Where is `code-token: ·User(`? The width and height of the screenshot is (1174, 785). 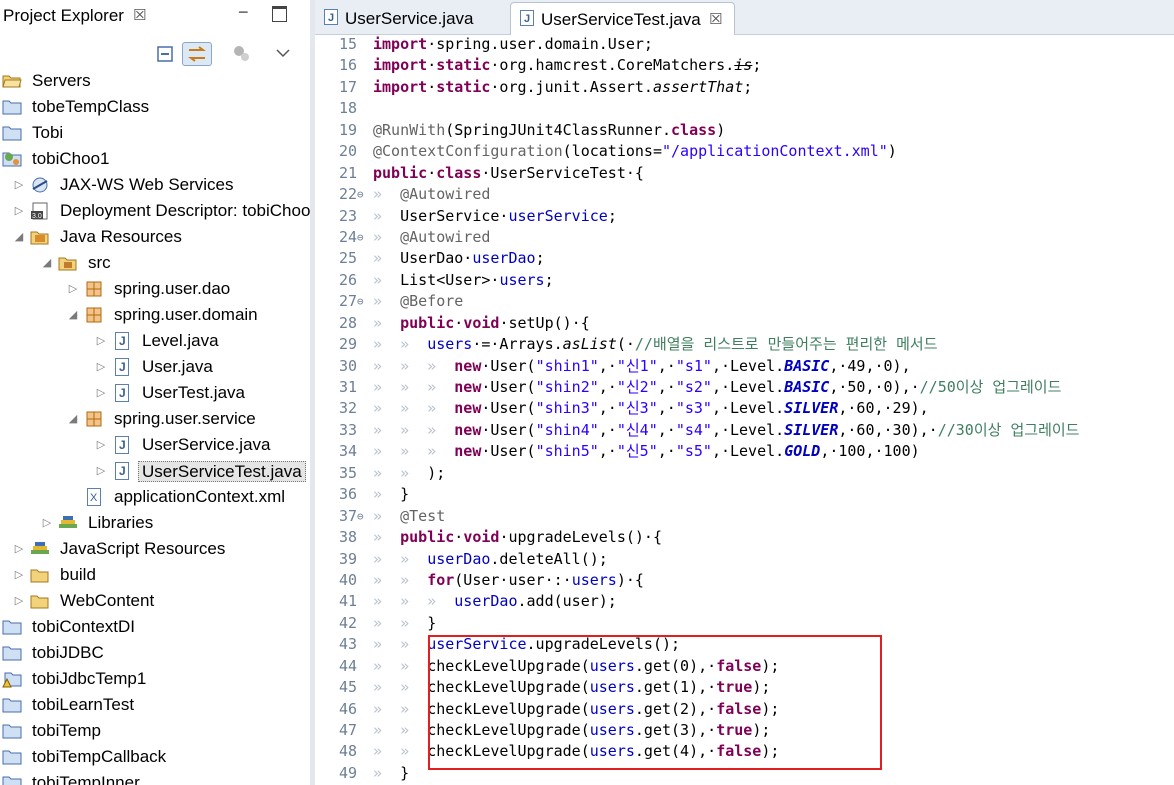 code-token: ·User( is located at coordinates (508, 429).